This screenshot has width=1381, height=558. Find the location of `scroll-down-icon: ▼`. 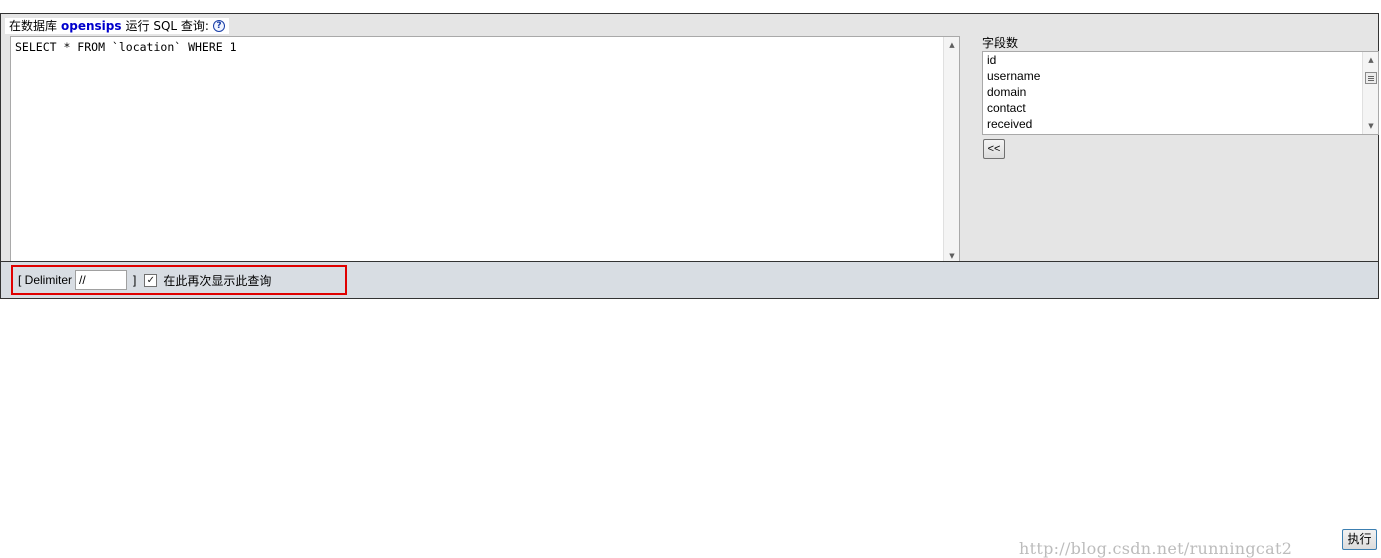

scroll-down-icon: ▼ is located at coordinates (1371, 126).